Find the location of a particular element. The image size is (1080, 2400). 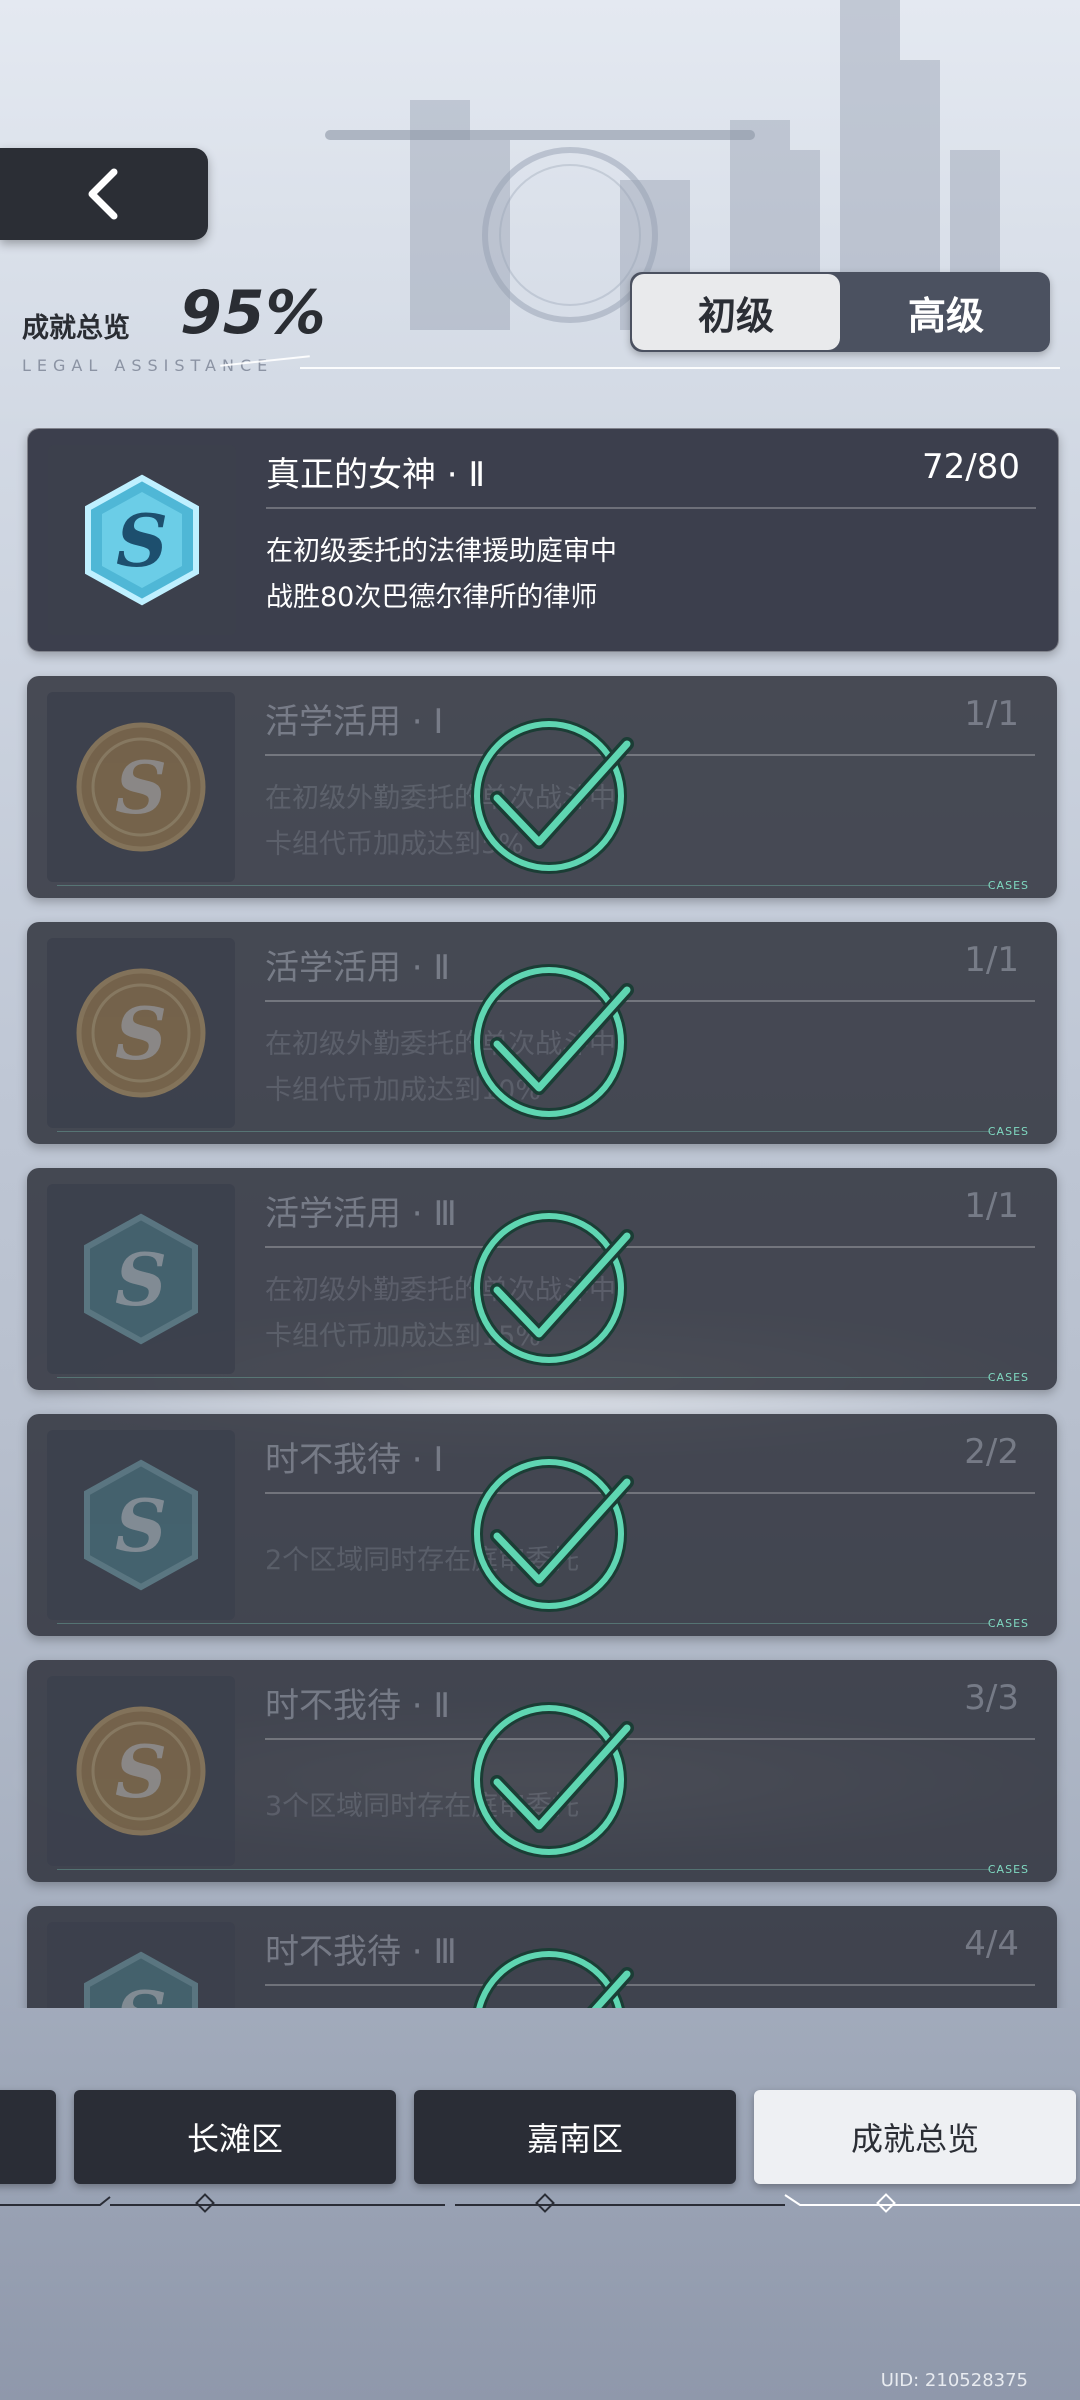

achievement-progress: 72/80 is located at coordinates (971, 467).